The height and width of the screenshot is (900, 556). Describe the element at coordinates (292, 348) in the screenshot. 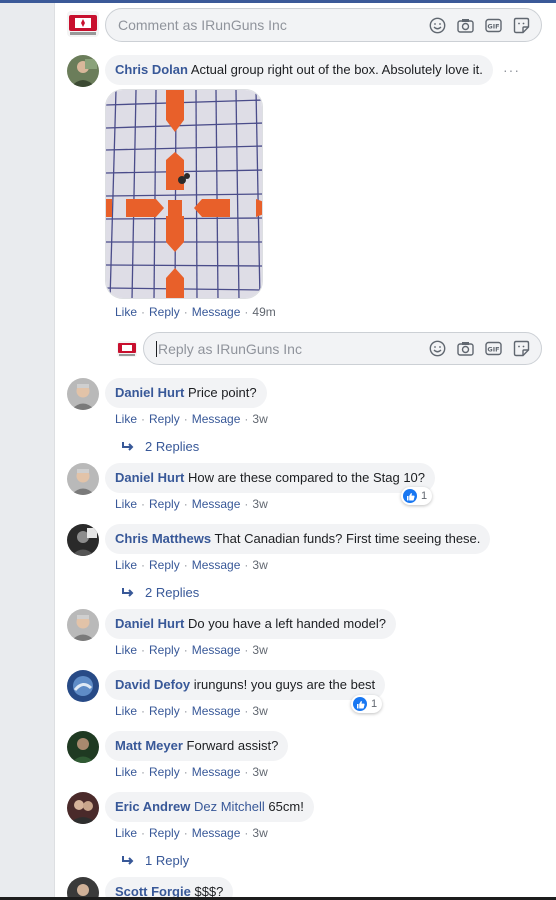

I see `reply-input-placeholder: Reply as IRunGuns Inc` at that location.